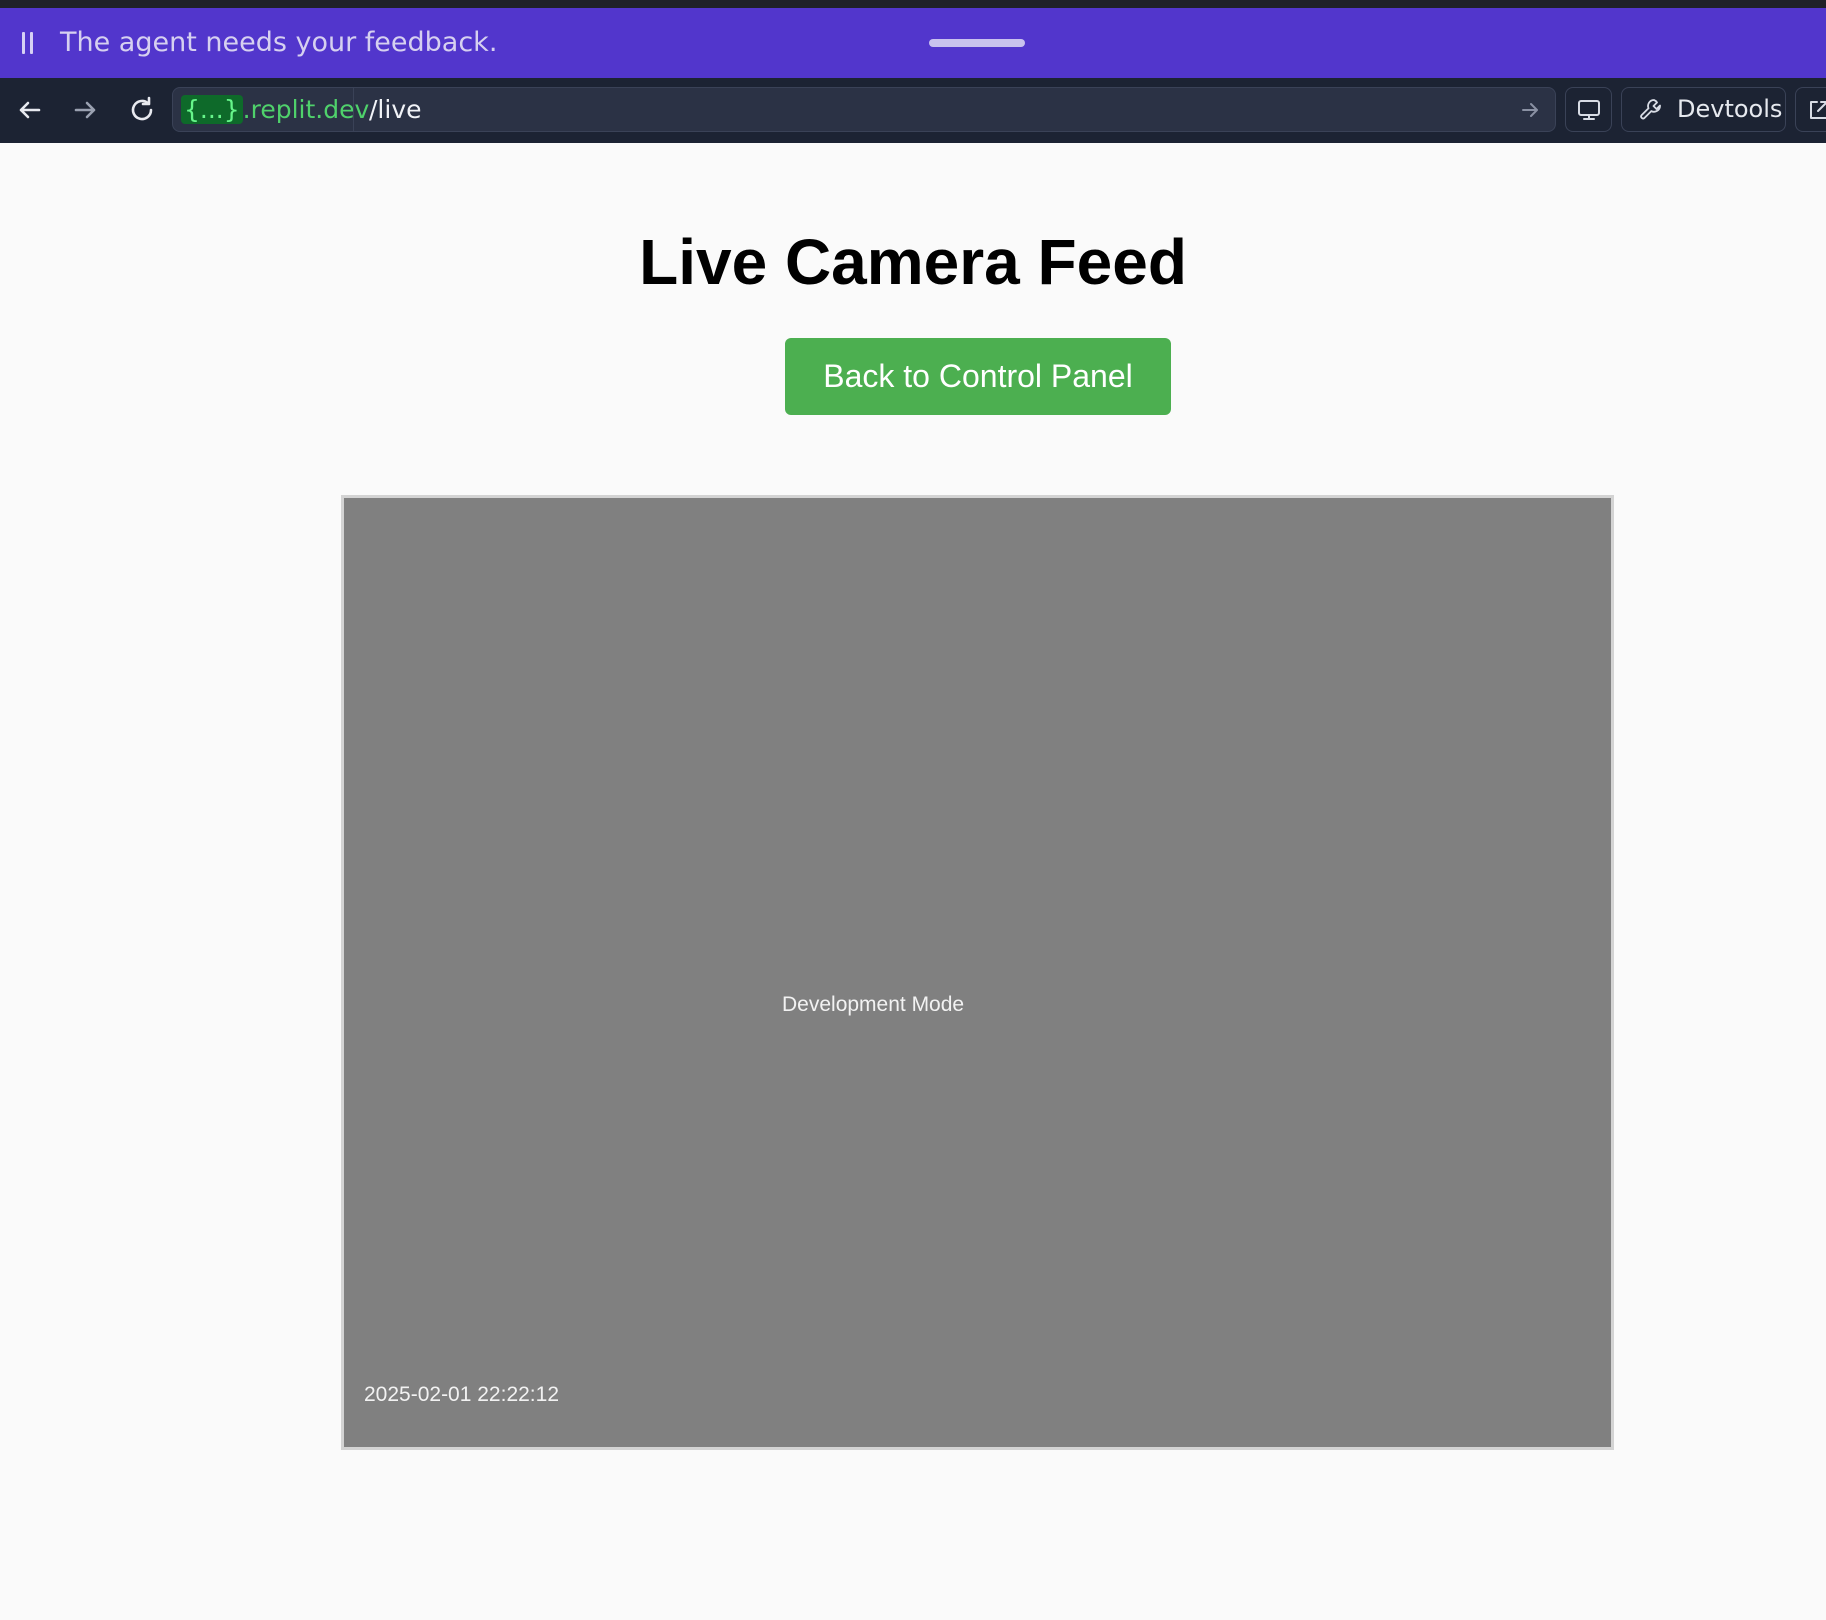  I want to click on monitor-button, so click(1588, 109).